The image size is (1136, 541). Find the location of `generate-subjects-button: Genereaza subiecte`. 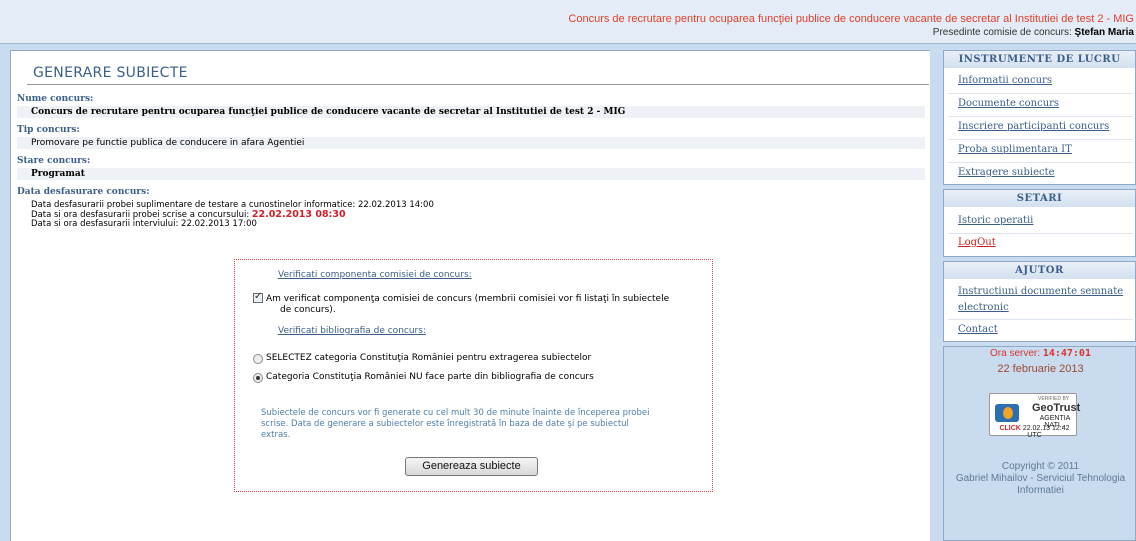

generate-subjects-button: Genereaza subiecte is located at coordinates (471, 466).